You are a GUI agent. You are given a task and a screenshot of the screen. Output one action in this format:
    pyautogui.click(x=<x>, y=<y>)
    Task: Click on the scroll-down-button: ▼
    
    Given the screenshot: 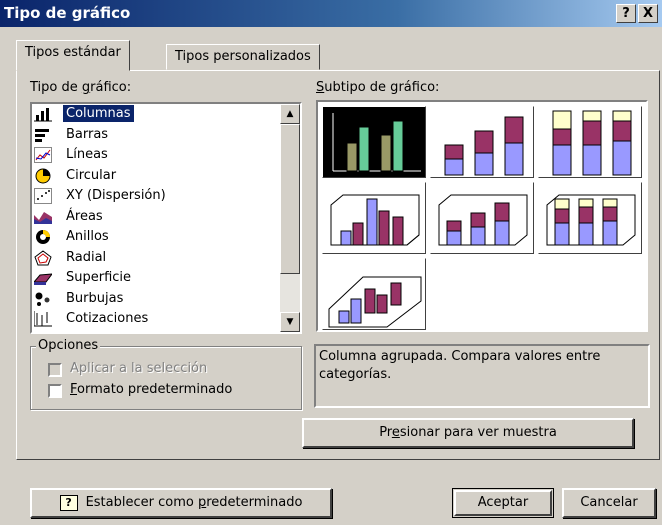 What is the action you would take?
    pyautogui.click(x=290, y=322)
    